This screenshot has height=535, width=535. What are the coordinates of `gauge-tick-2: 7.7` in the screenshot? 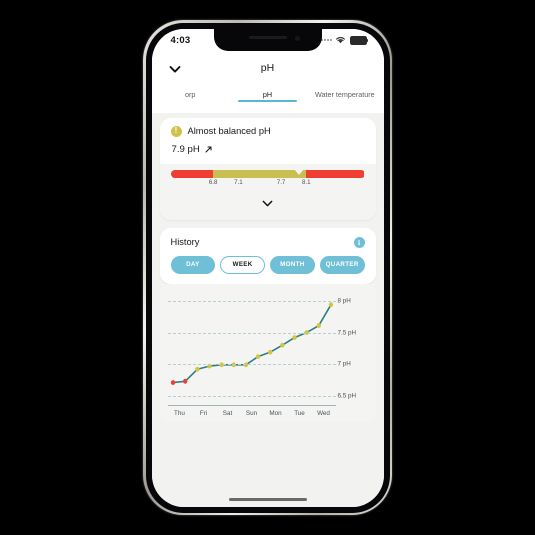 It's located at (281, 182).